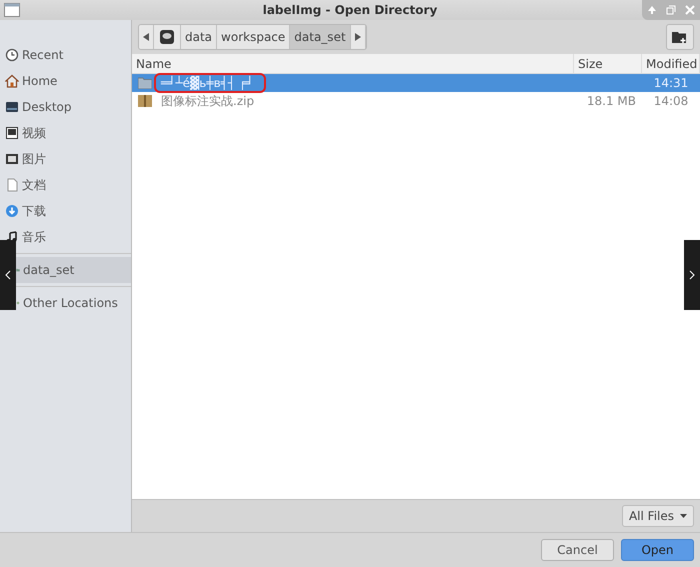 Image resolution: width=700 pixels, height=567 pixels. Describe the element at coordinates (208, 101) in the screenshot. I see `file-name: 图像标注实战.zip` at that location.